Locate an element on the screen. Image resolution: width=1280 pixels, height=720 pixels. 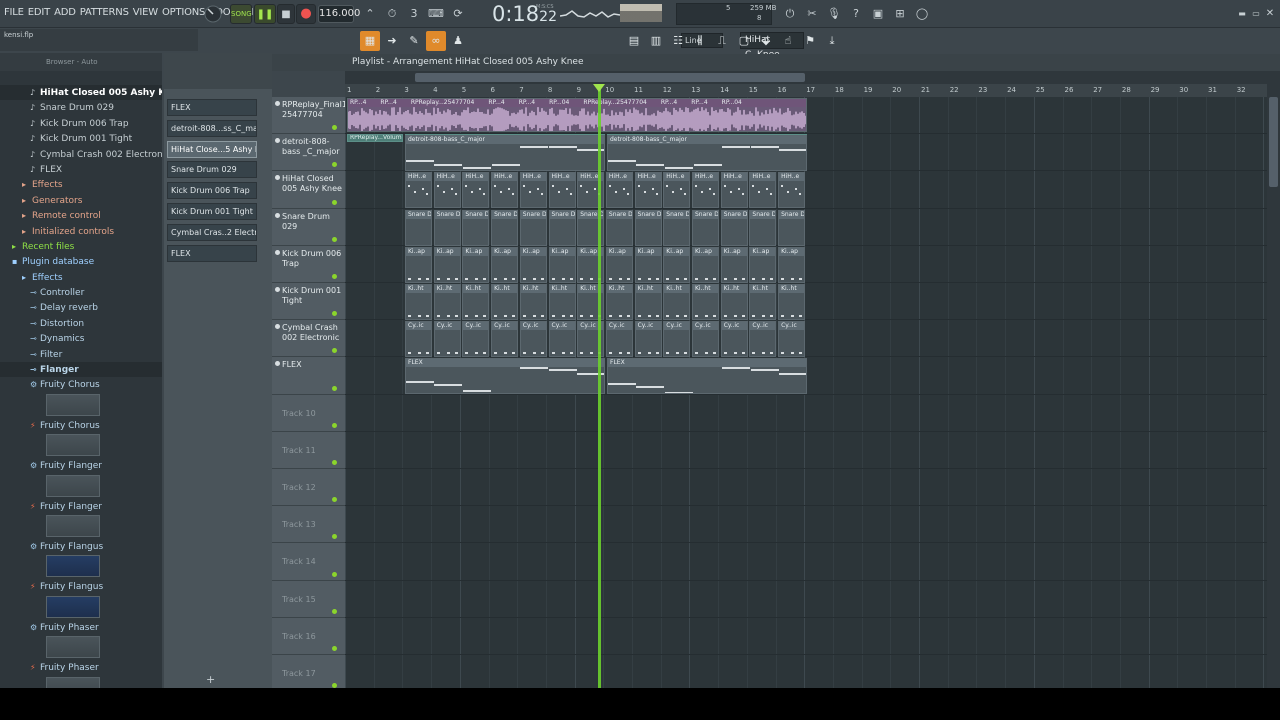
arrow-icon: ➜ is located at coordinates (392, 41).